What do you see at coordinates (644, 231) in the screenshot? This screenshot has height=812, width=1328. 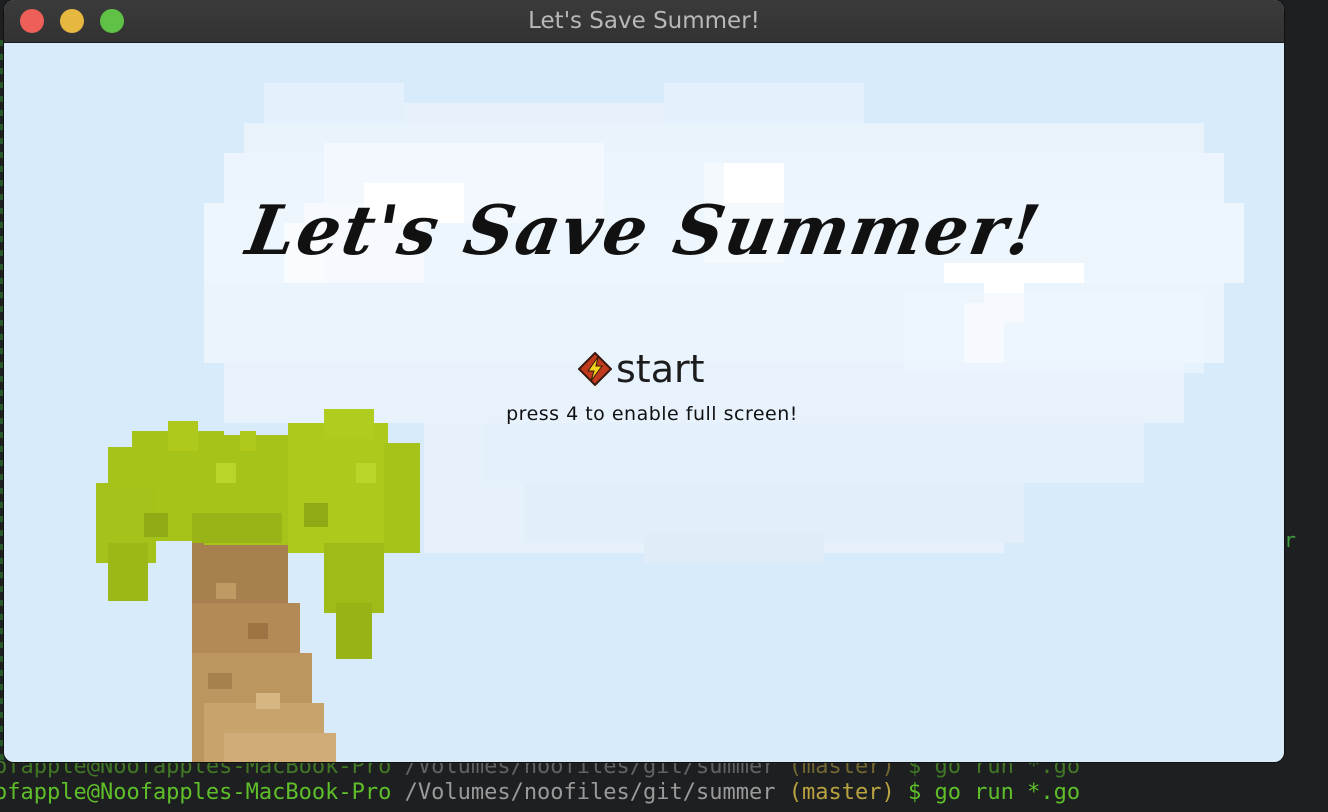 I see `game-title: Let's Save Summer!` at bounding box center [644, 231].